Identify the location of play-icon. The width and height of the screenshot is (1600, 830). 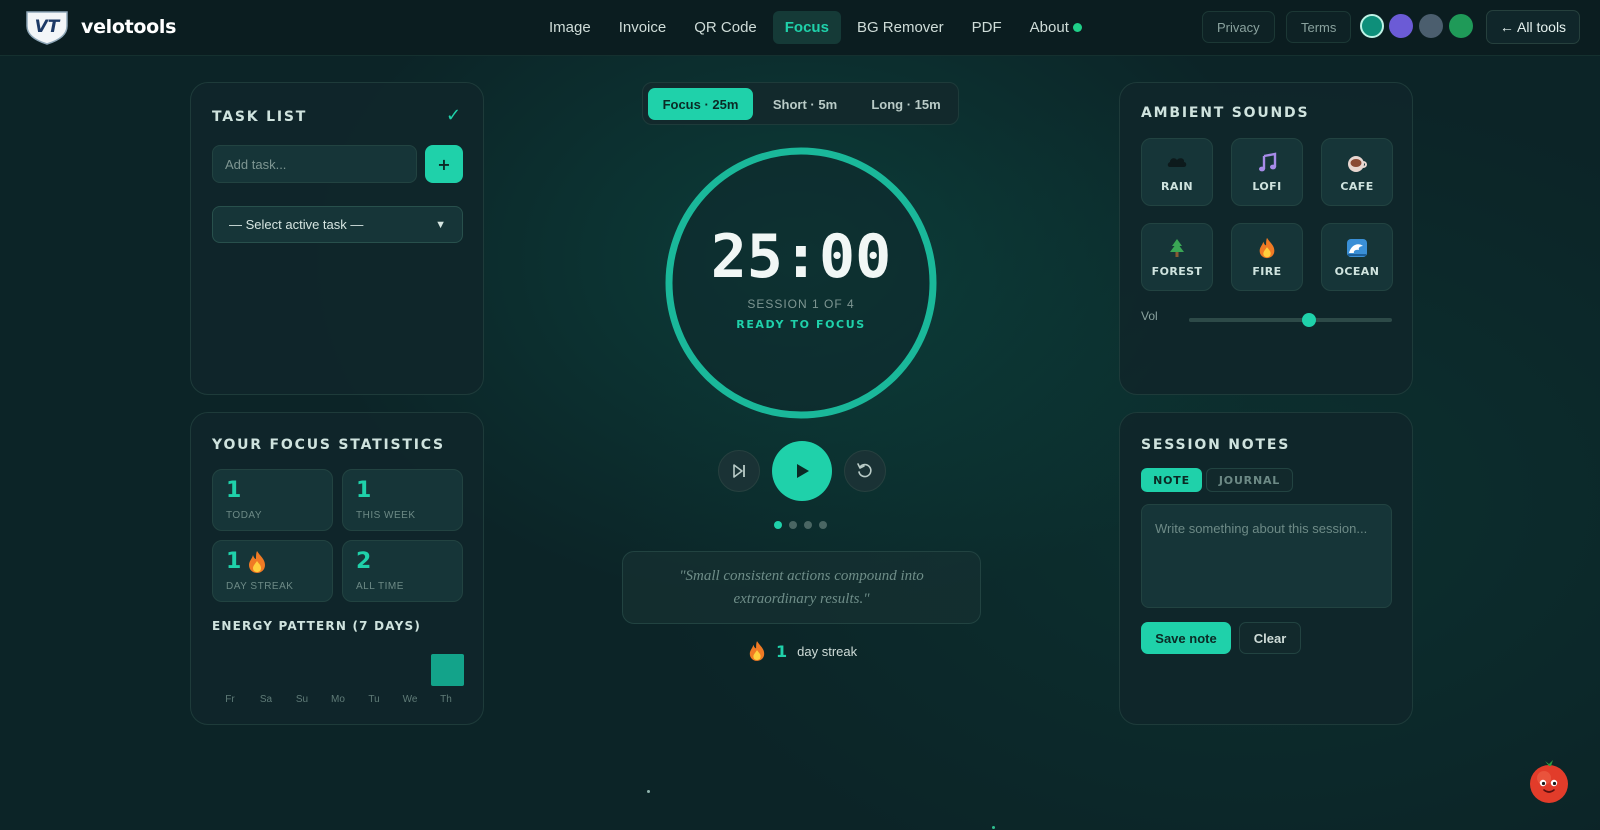
(803, 471).